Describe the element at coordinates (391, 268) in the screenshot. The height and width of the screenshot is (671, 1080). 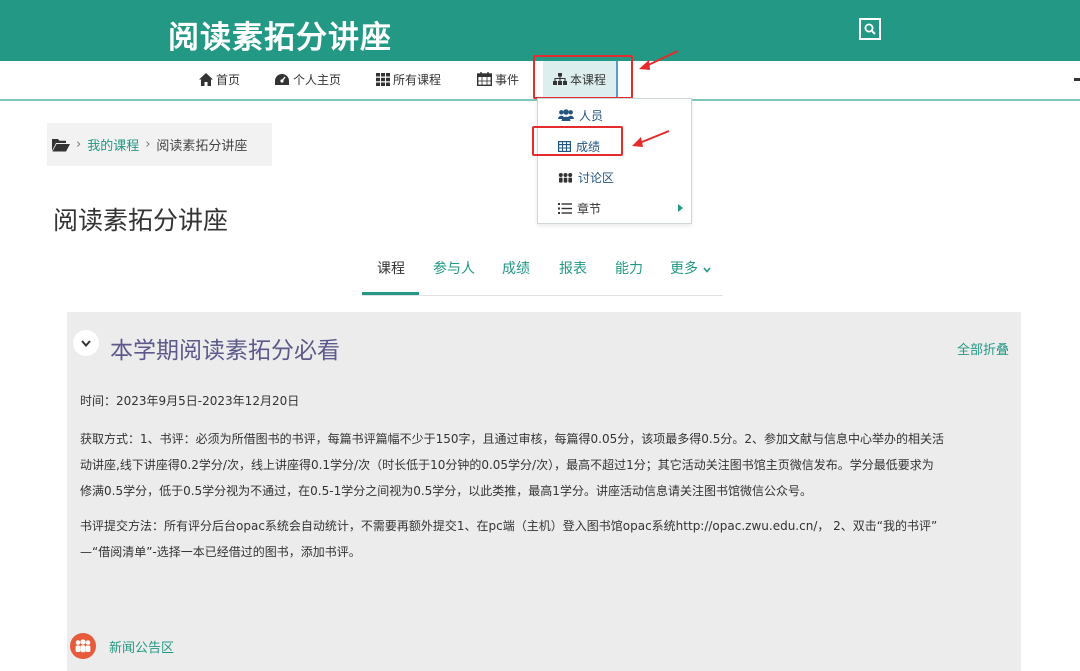
I see `tab-course: 课程` at that location.